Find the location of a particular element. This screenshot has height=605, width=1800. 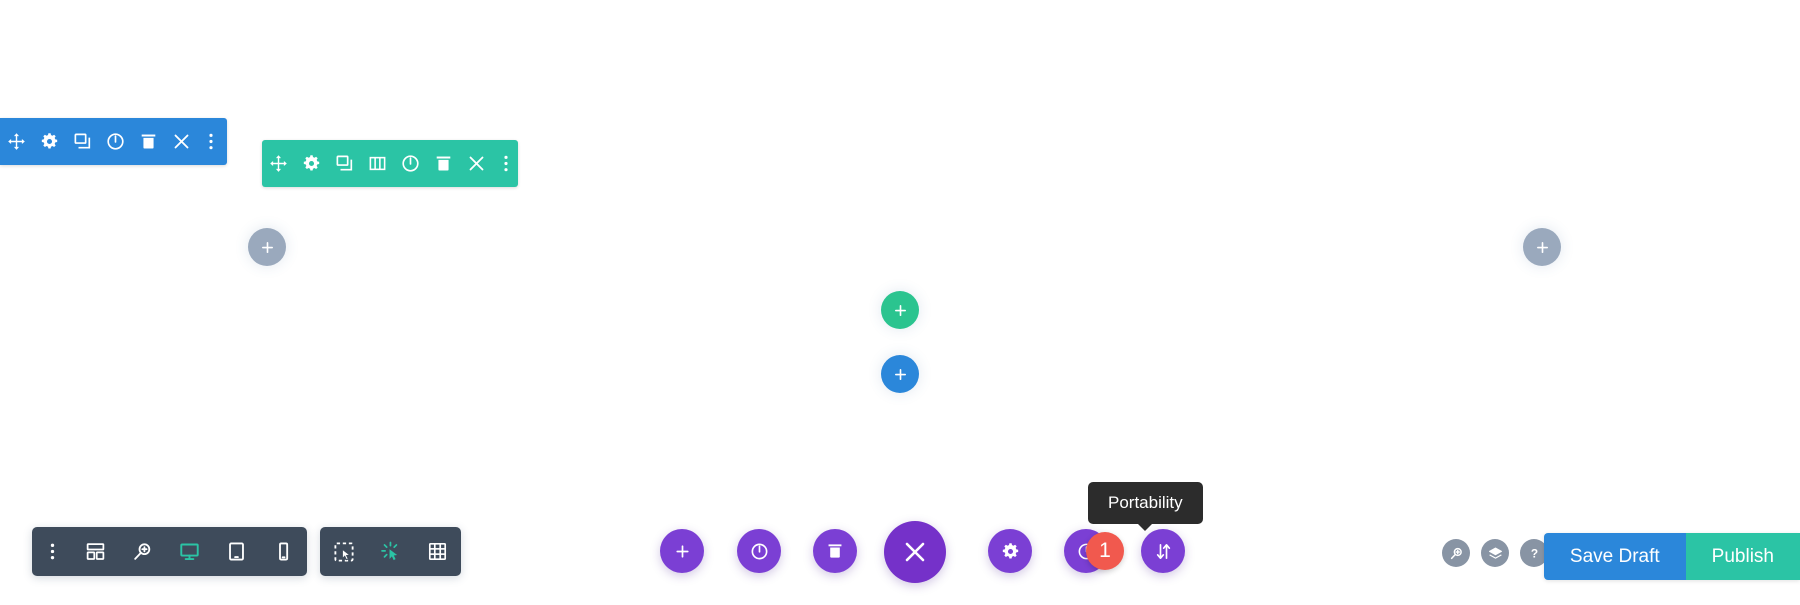

add-module-right-button is located at coordinates (1542, 247).